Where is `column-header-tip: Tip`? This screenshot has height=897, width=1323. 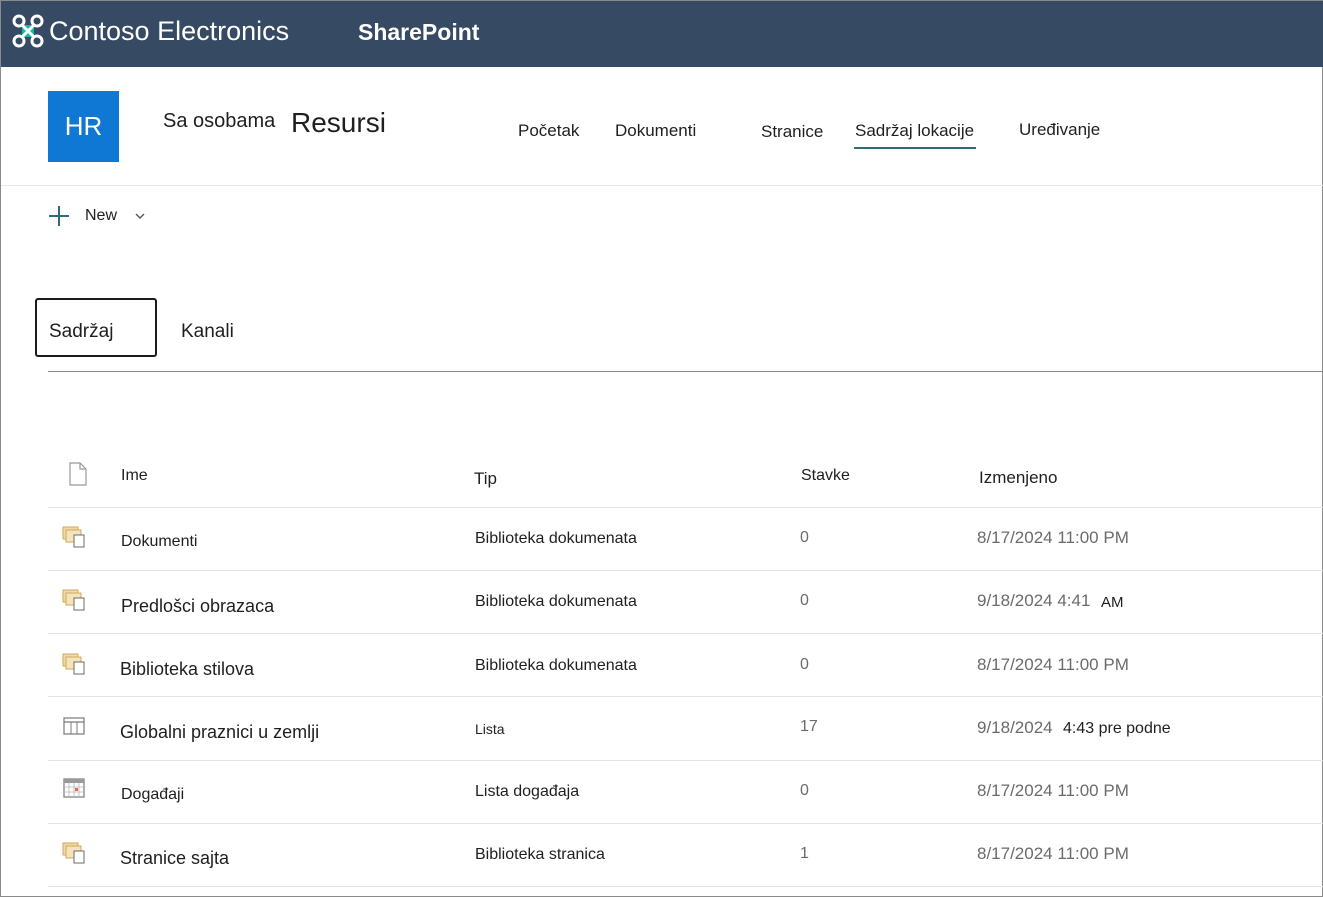
column-header-tip: Tip is located at coordinates (485, 479).